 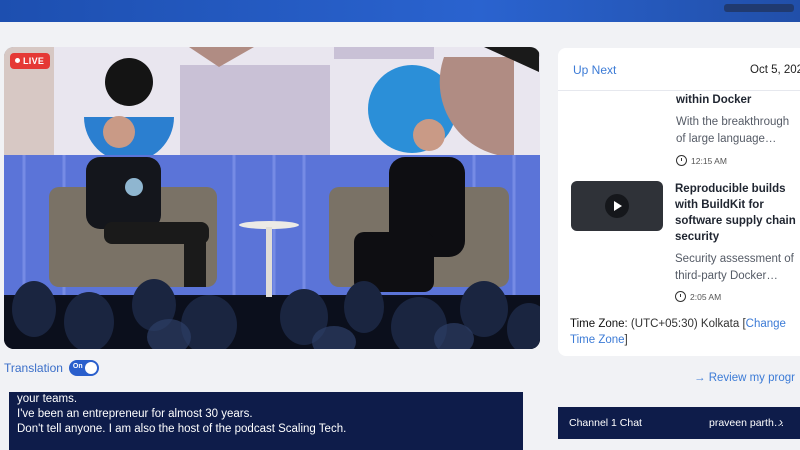 I want to click on live-label: LIVE, so click(x=34, y=61).